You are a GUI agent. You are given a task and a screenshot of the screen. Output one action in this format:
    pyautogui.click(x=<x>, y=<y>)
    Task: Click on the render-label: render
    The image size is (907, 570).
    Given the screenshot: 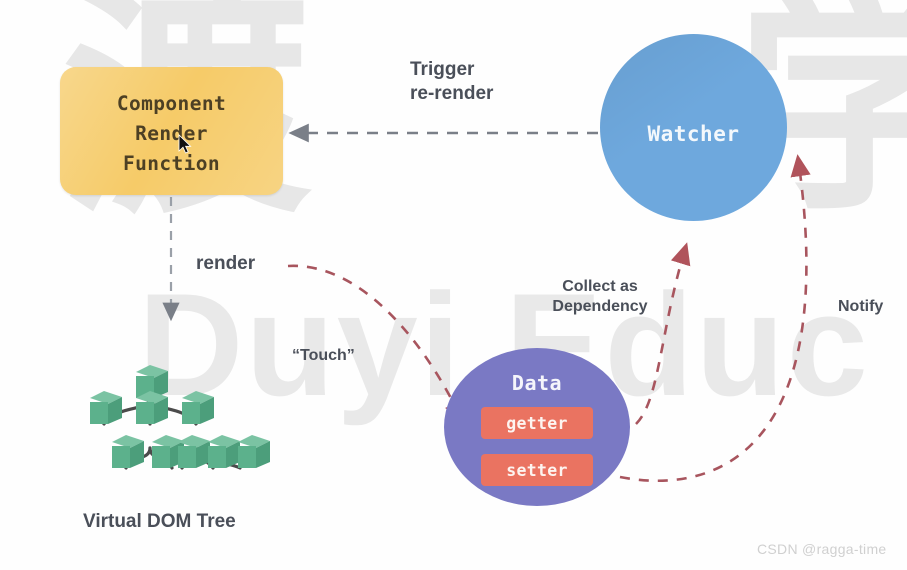 What is the action you would take?
    pyautogui.click(x=226, y=263)
    